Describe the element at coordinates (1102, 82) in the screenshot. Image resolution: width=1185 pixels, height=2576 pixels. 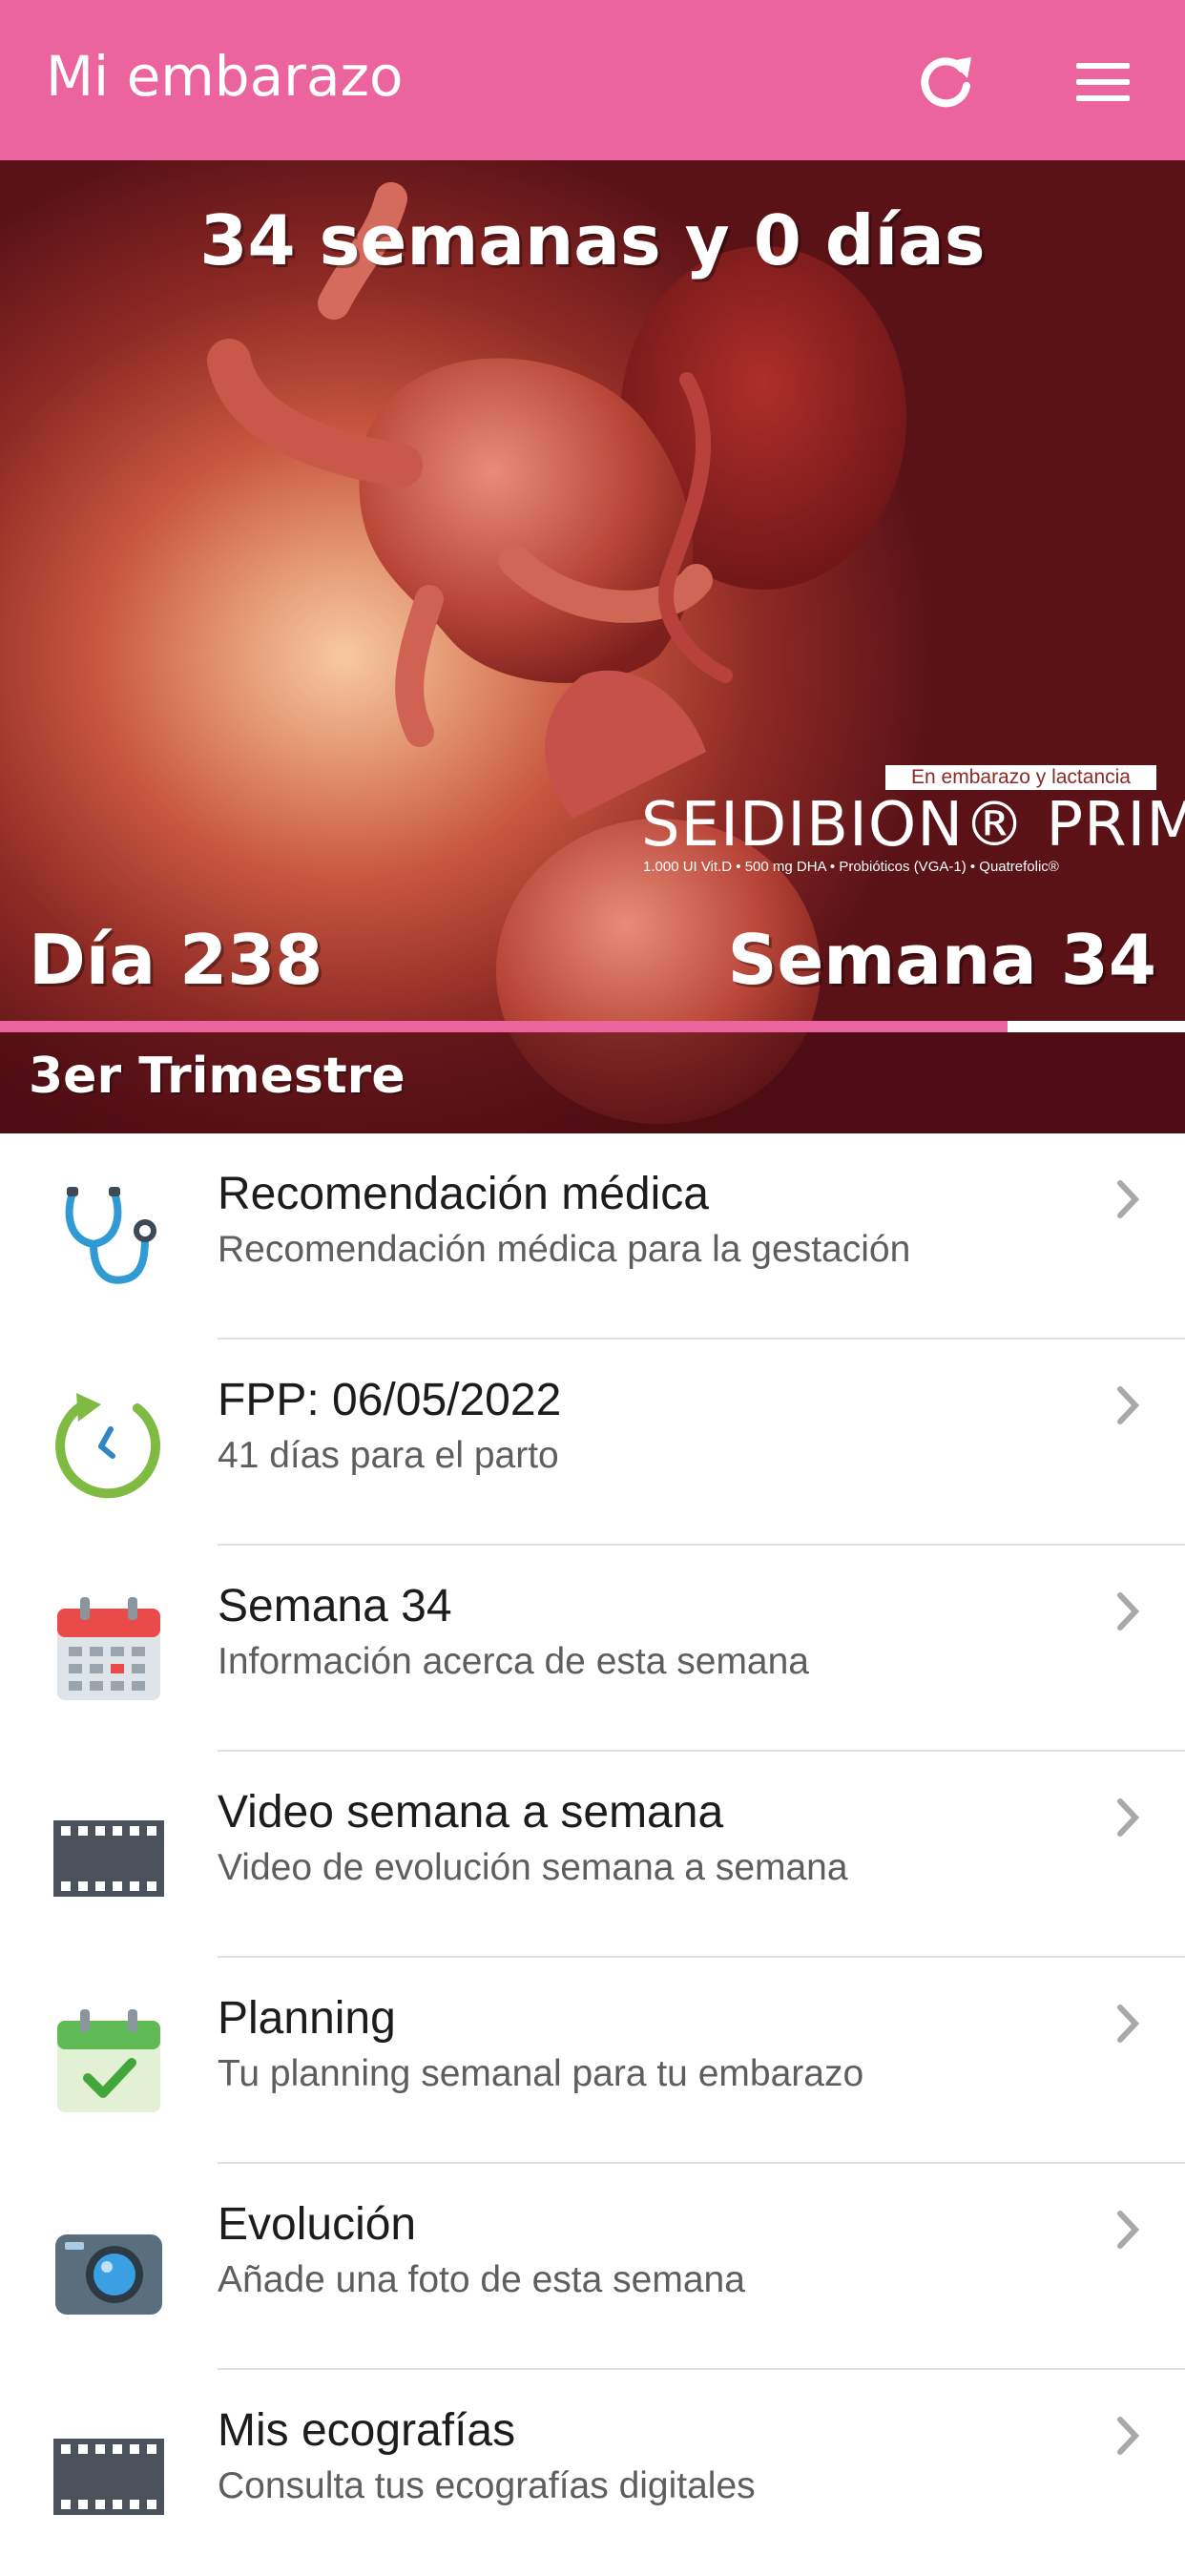
I see `menu-icon` at that location.